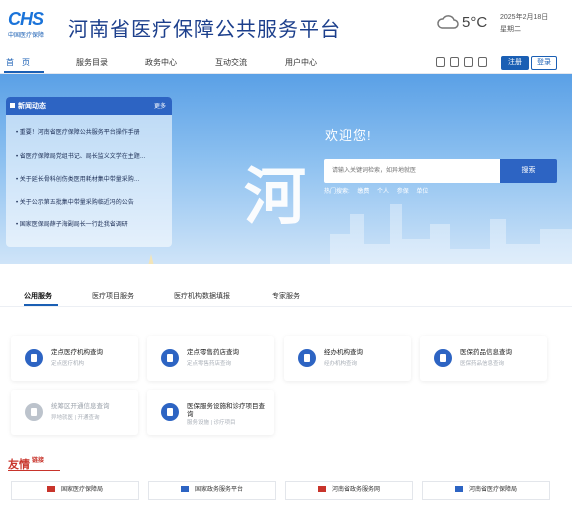 The height and width of the screenshot is (519, 572). Describe the element at coordinates (226, 410) in the screenshot. I see `card-title: 医保服务设施和诊疗项目查询` at that location.